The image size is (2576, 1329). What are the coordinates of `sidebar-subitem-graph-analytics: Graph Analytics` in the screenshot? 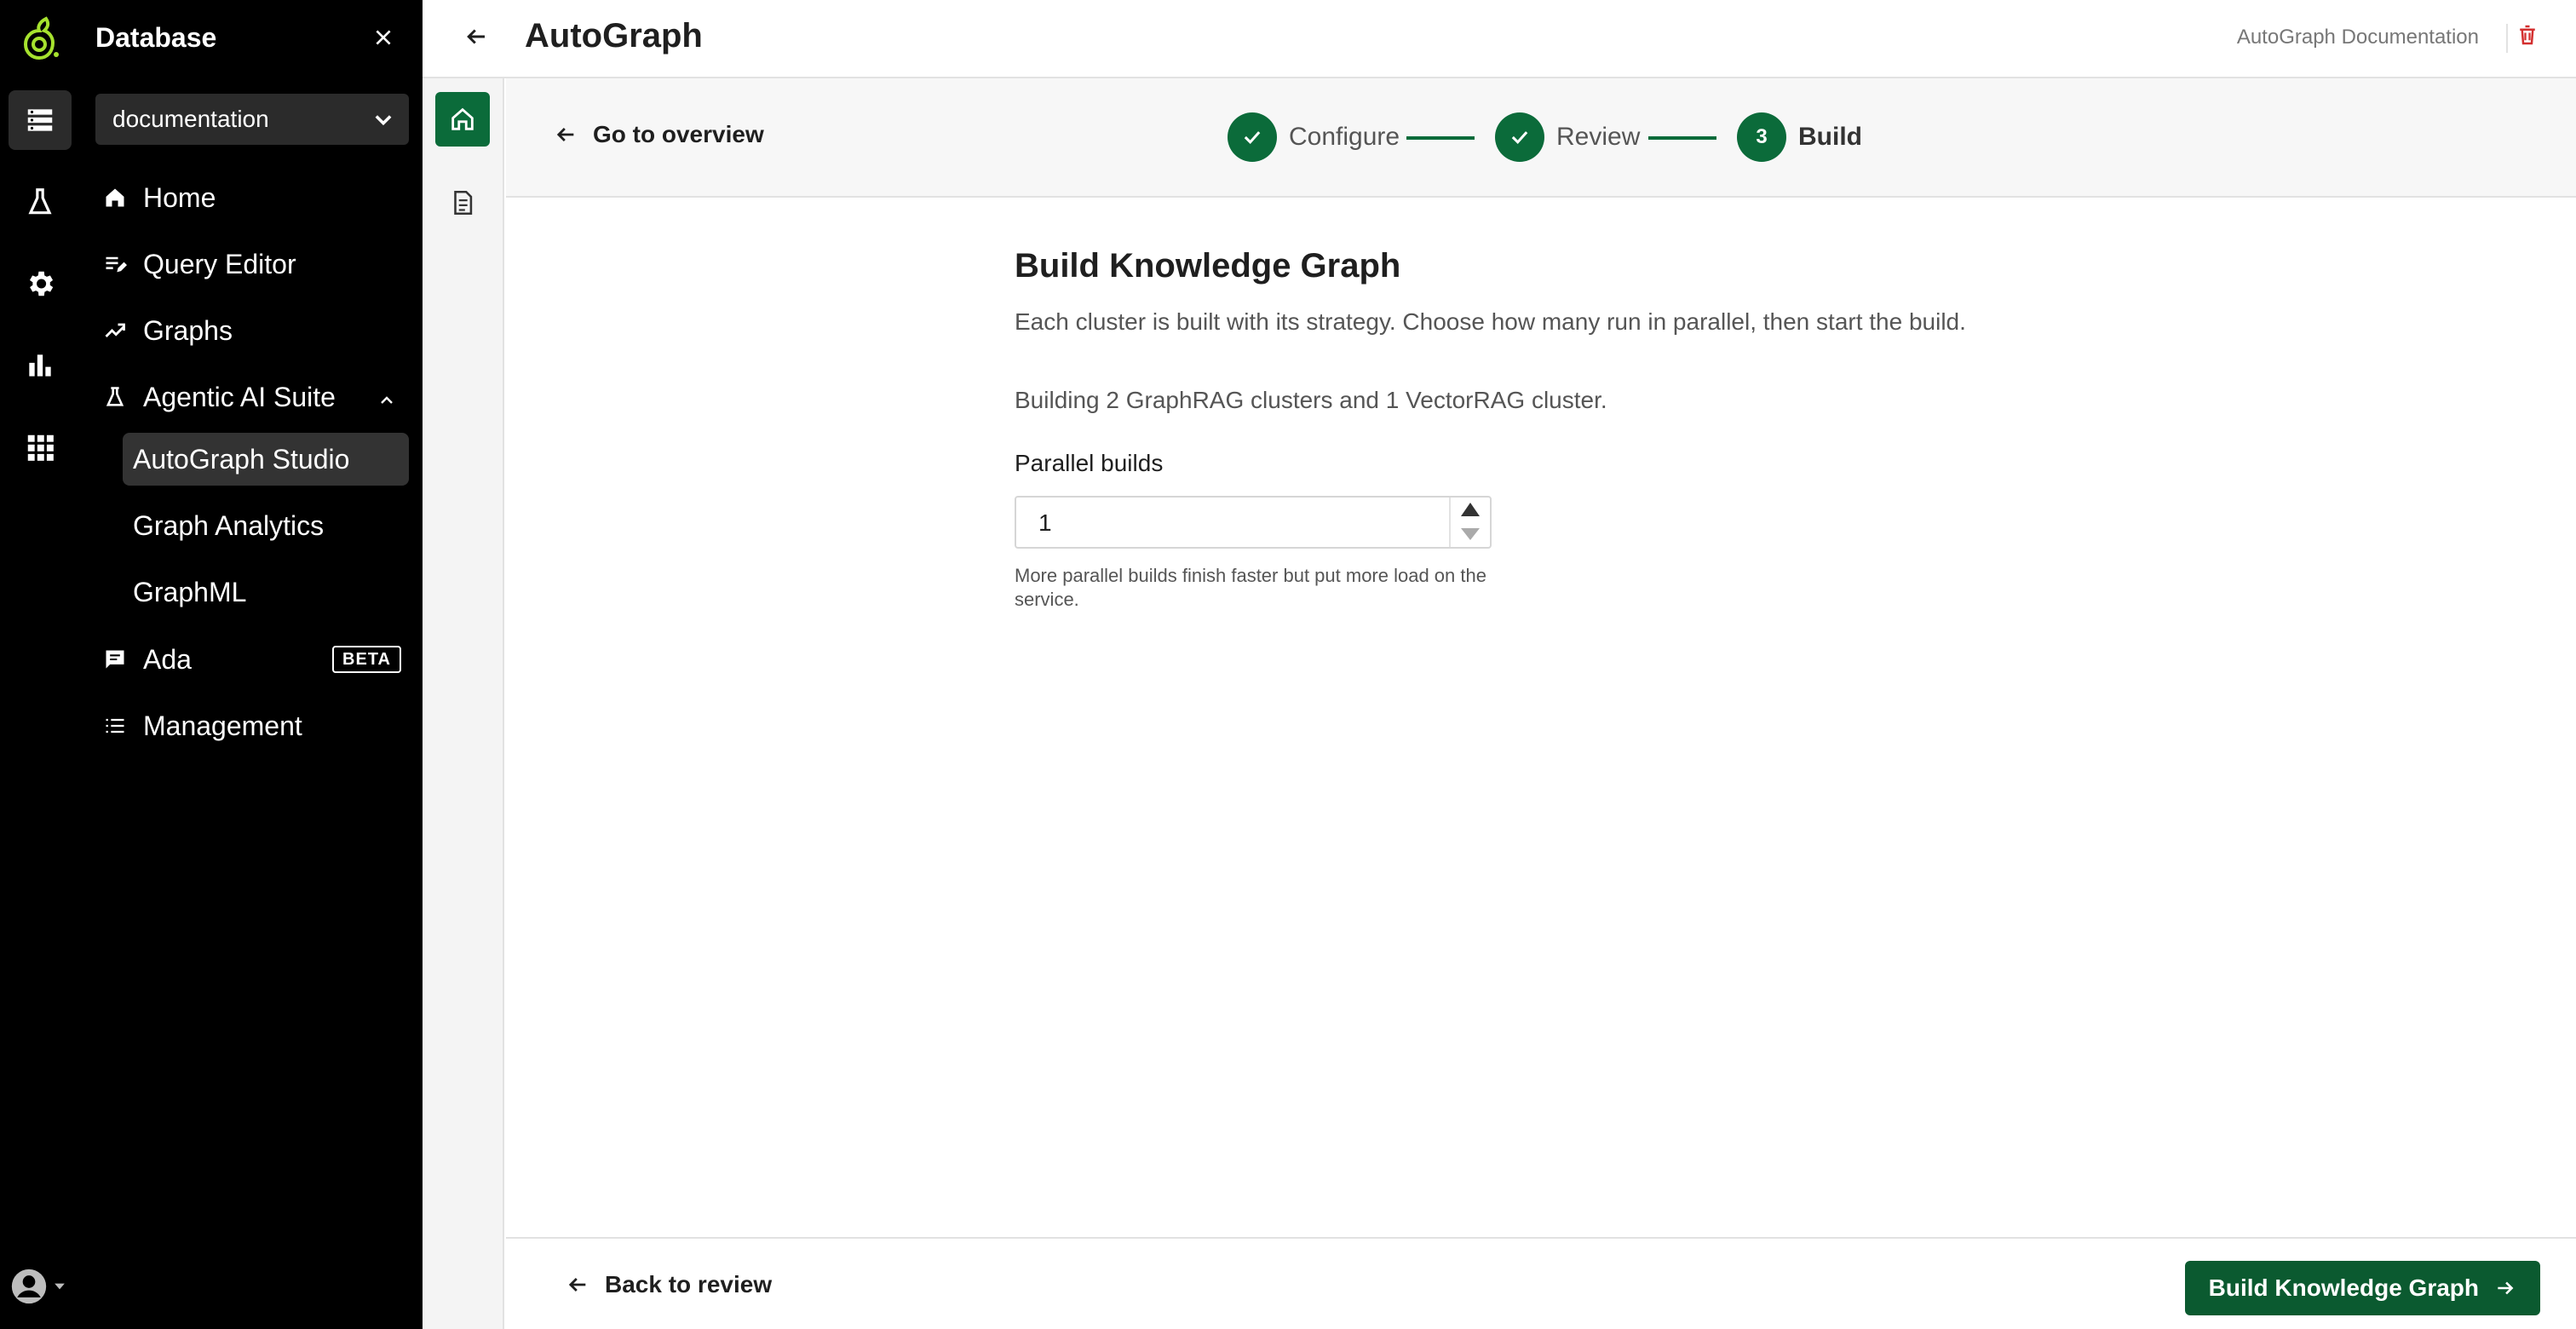 It's located at (266, 525).